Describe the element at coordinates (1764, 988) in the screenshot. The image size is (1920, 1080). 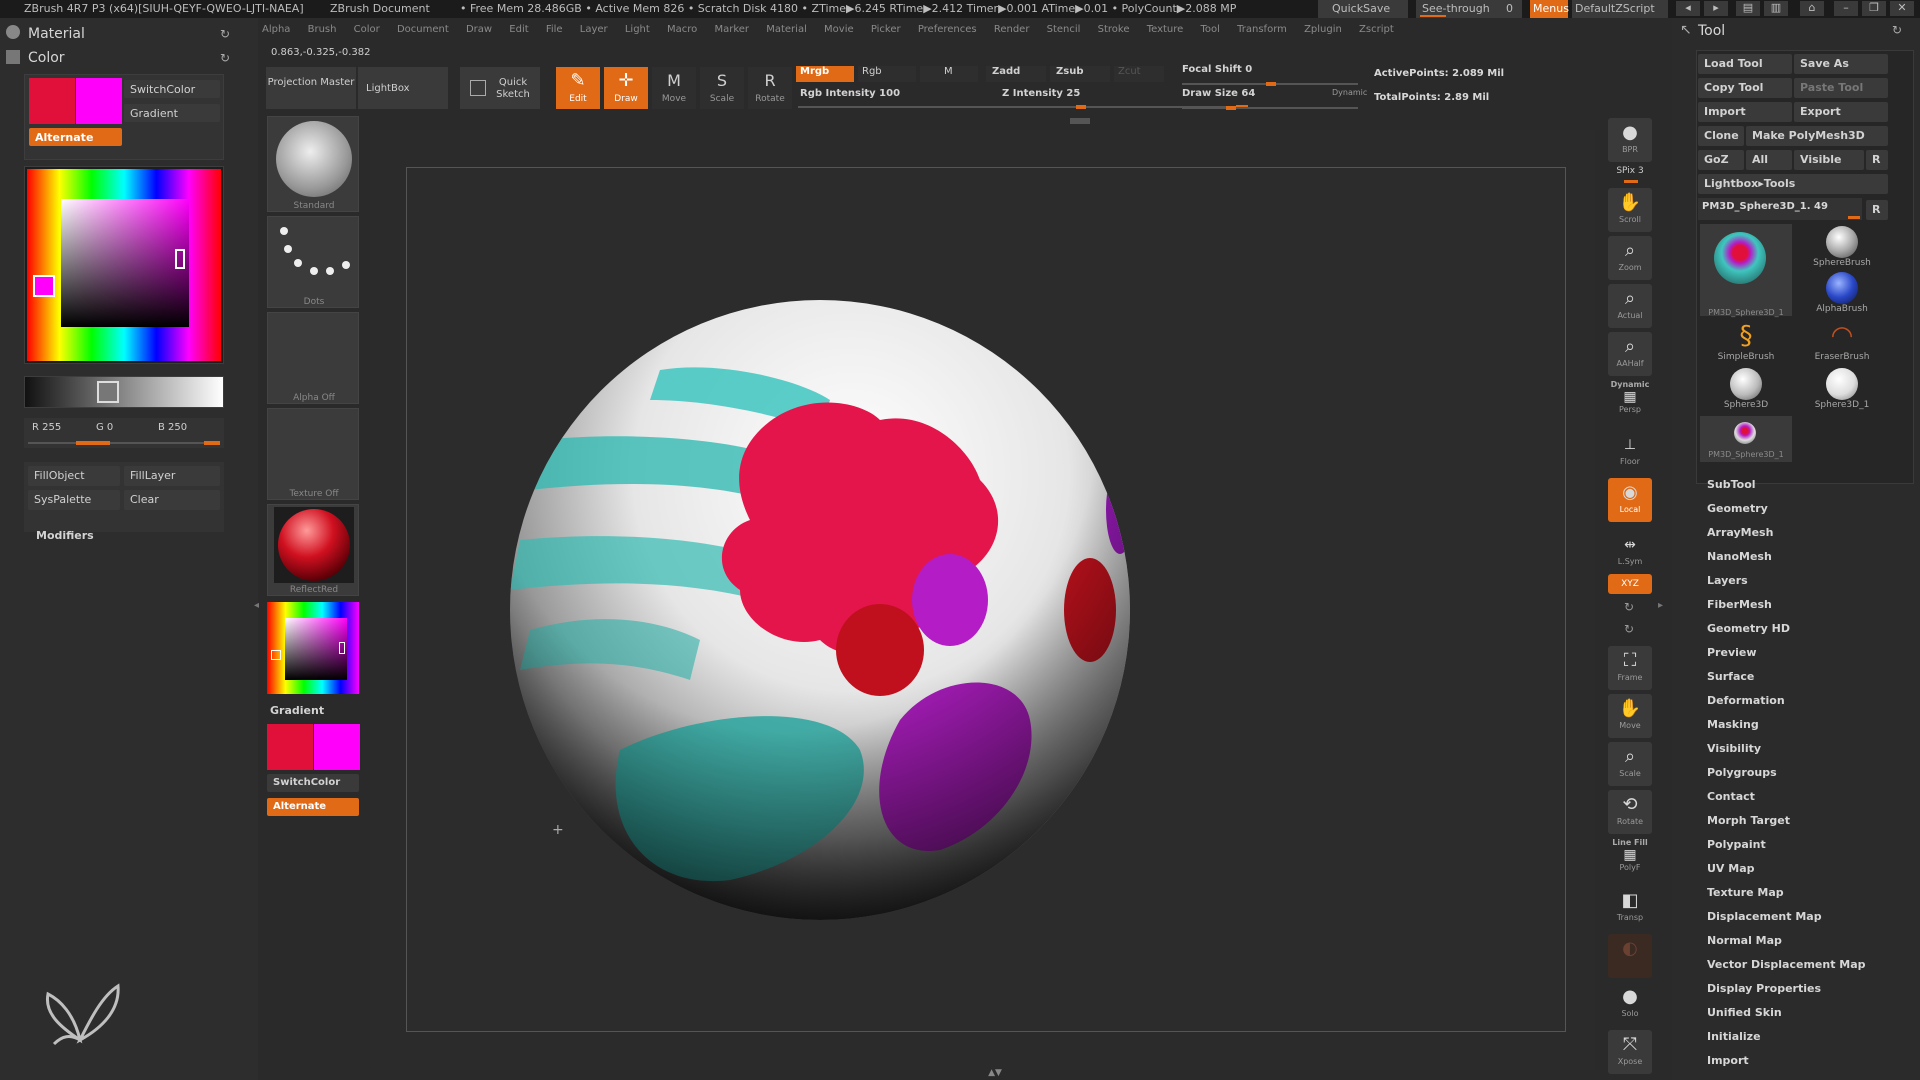
I see `display-properties-section: Display Properties` at that location.